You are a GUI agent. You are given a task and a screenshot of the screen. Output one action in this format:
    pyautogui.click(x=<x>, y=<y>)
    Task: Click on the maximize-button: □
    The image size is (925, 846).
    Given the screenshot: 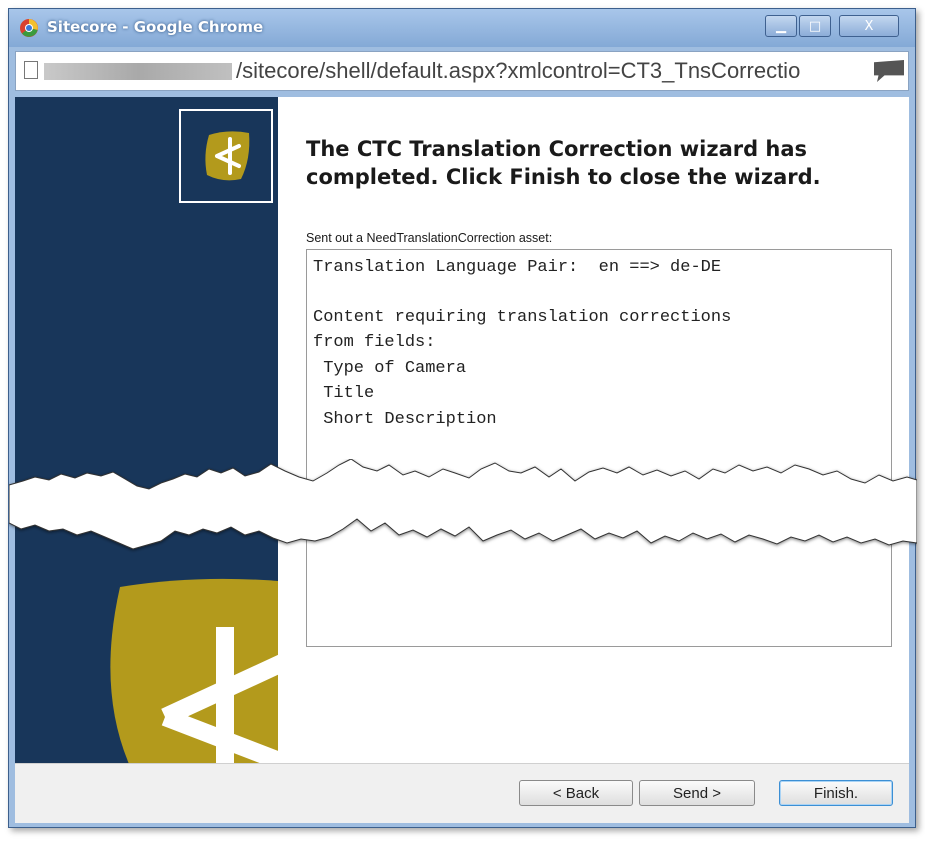 What is the action you would take?
    pyautogui.click(x=815, y=26)
    